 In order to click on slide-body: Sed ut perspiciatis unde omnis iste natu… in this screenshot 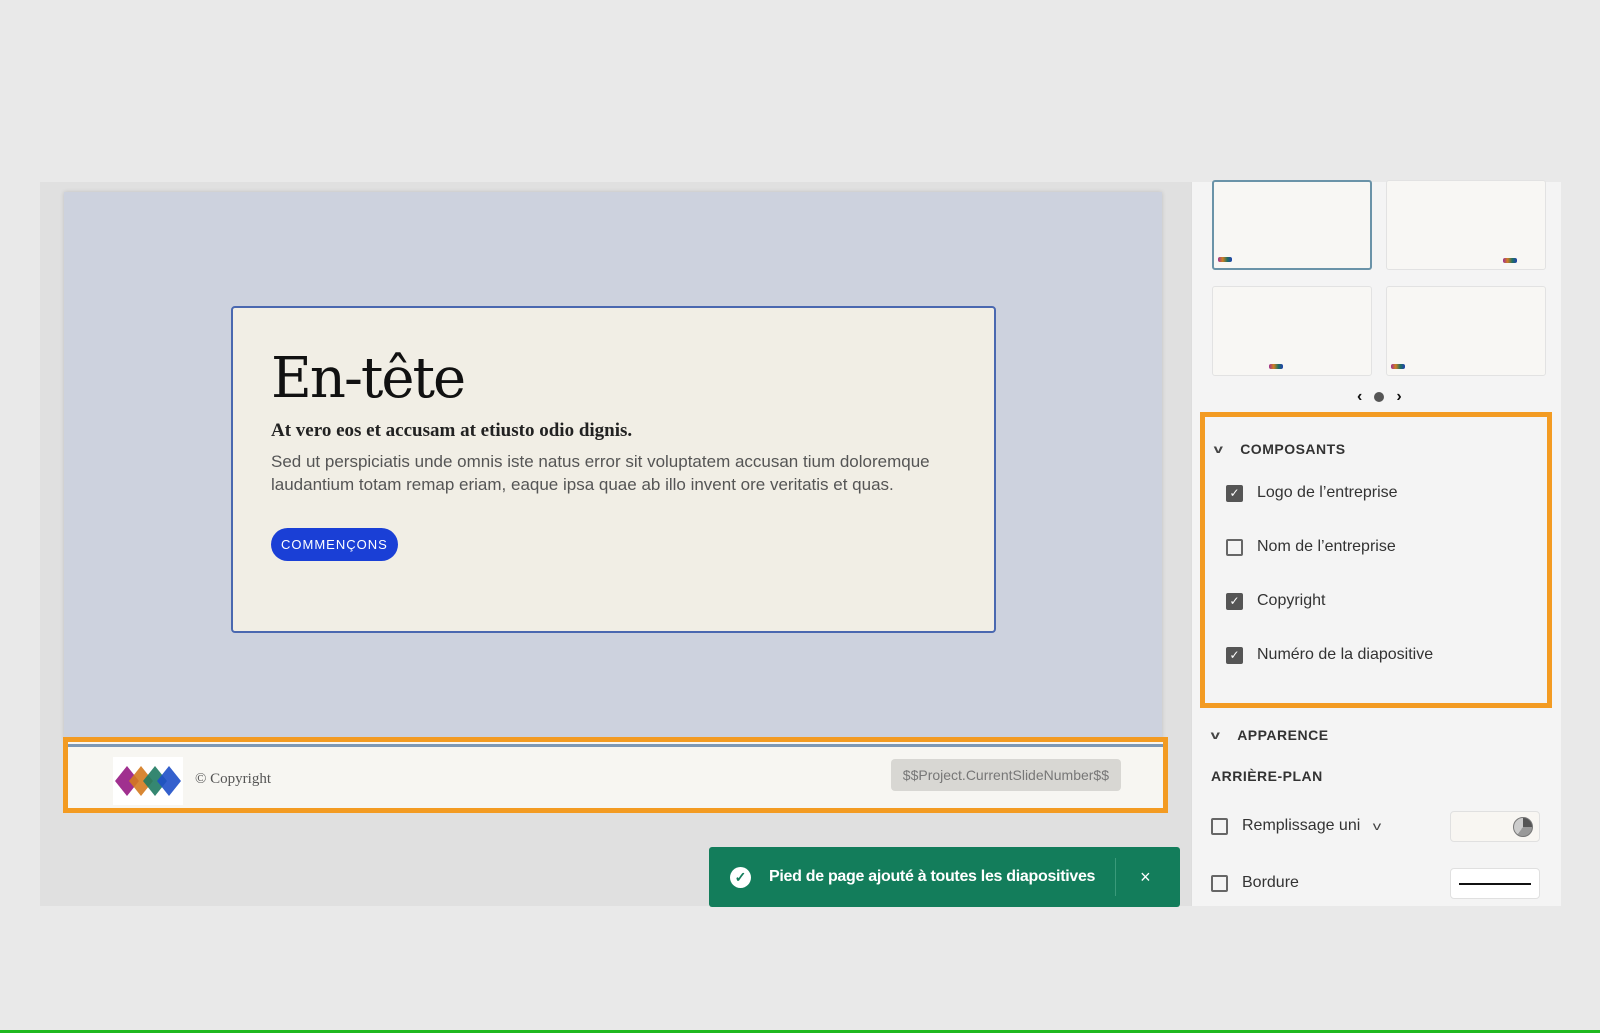, I will do `click(600, 472)`.